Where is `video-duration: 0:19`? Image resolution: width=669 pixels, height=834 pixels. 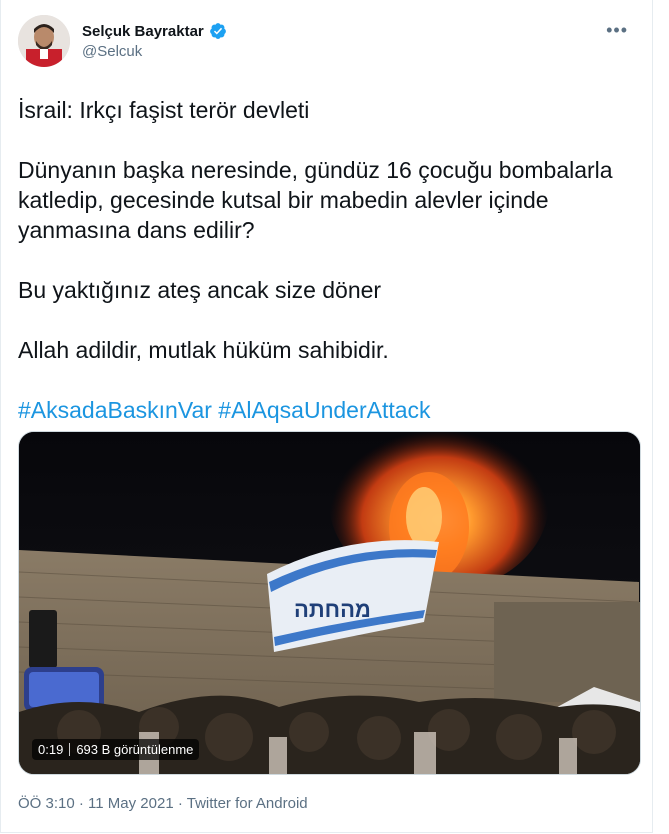
video-duration: 0:19 is located at coordinates (51, 749).